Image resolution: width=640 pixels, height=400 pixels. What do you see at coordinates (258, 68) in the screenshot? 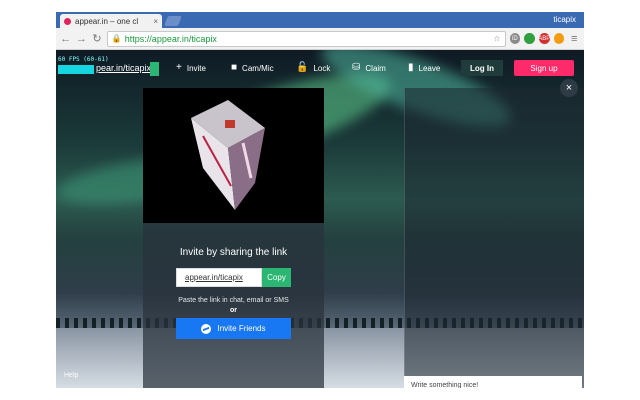
I see `nav-cam-mic-label: Cam/Mic` at bounding box center [258, 68].